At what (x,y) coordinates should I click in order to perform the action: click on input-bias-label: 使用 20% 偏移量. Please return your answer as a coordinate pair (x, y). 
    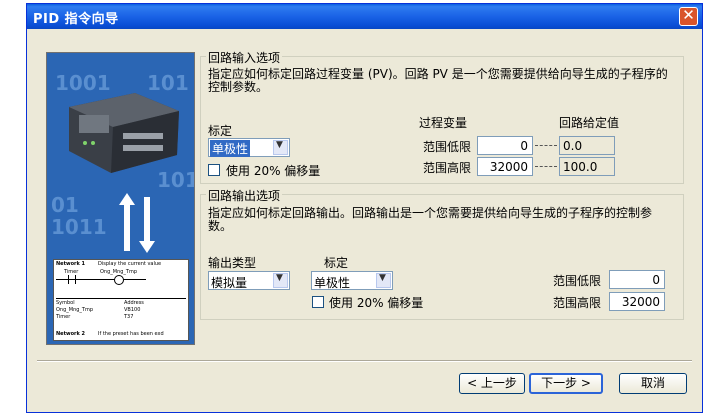
    Looking at the image, I should click on (273, 171).